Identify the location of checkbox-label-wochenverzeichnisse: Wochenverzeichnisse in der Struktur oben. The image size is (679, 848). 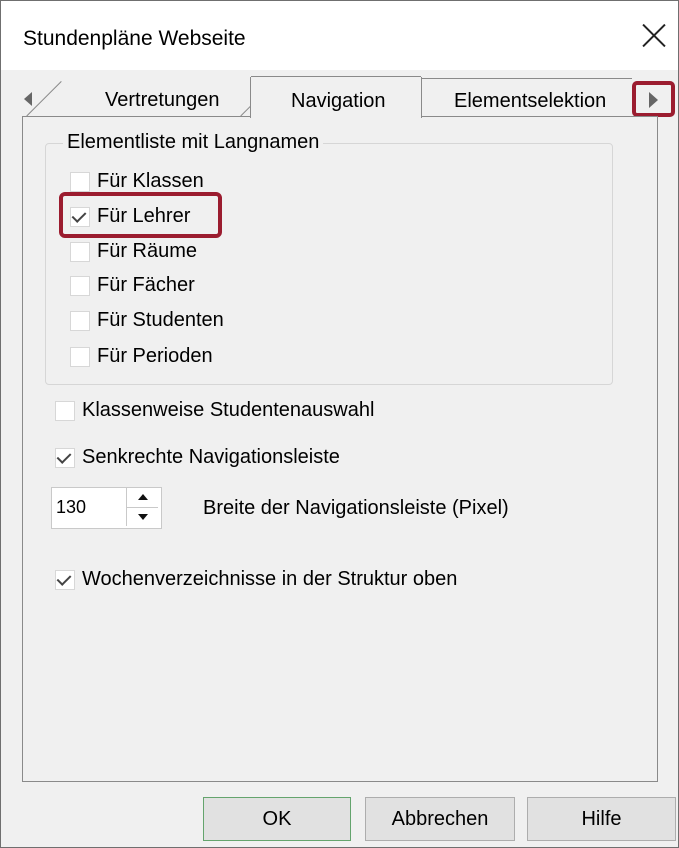
(270, 579).